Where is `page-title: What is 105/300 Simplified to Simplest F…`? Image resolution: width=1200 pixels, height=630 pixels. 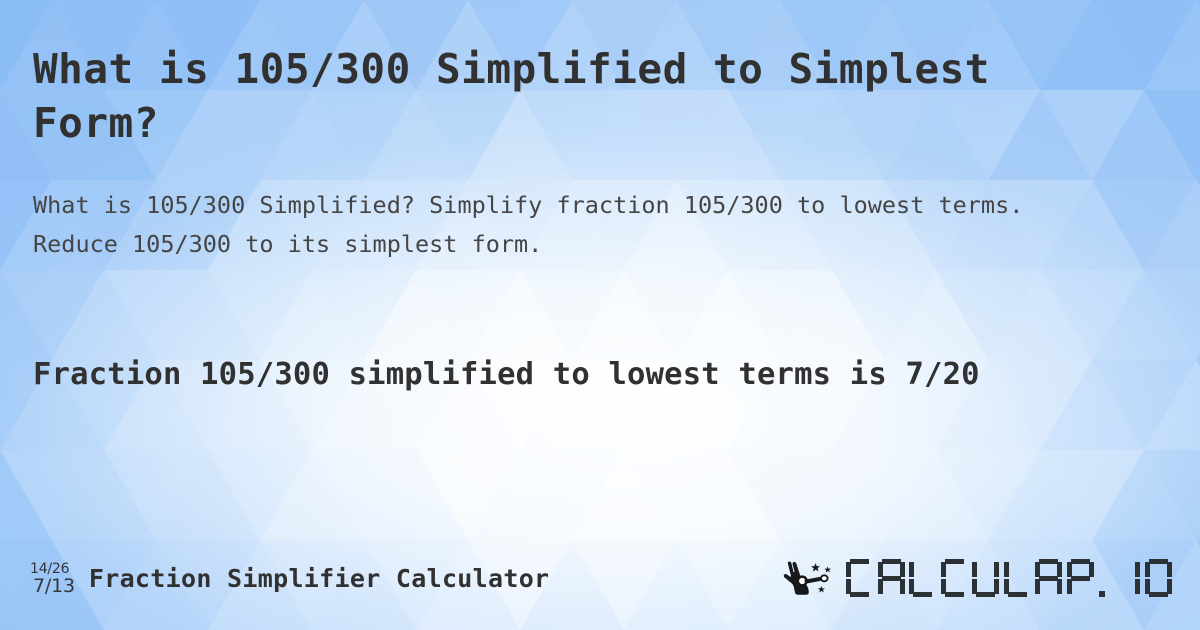 page-title: What is 105/300 Simplified to Simplest F… is located at coordinates (511, 96).